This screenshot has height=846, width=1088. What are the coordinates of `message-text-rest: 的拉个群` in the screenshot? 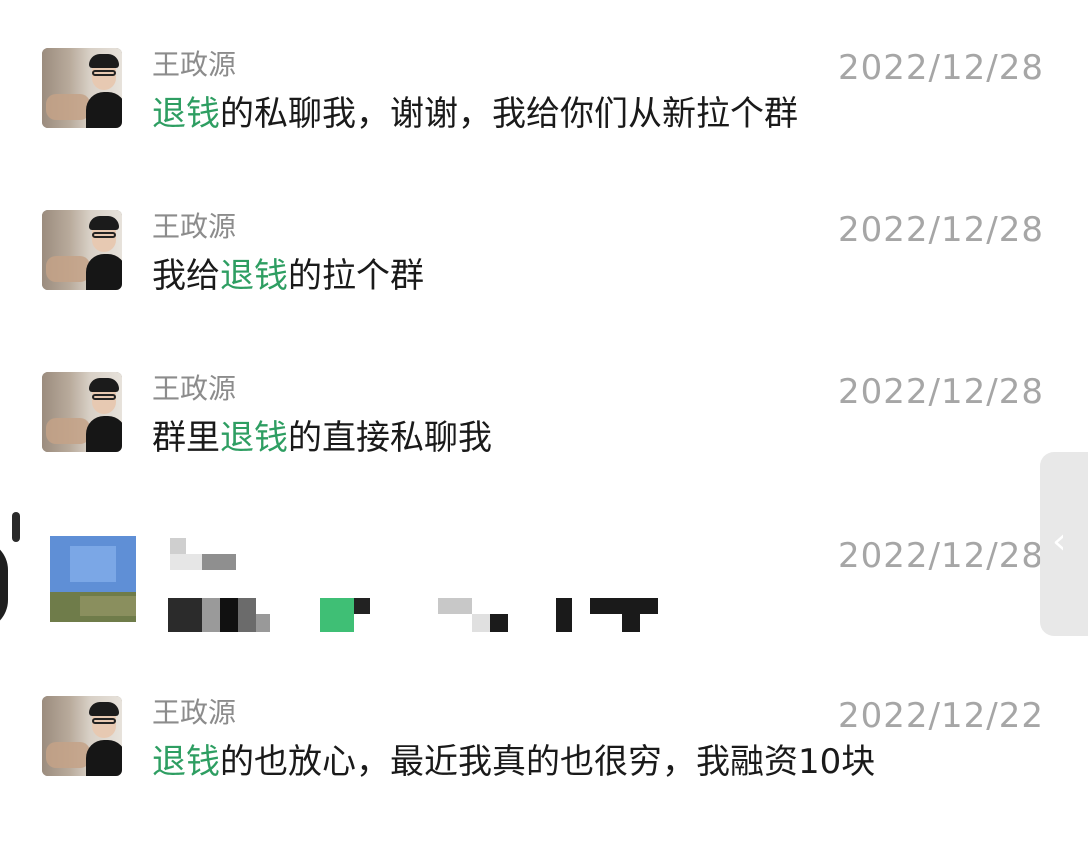 It's located at (356, 276).